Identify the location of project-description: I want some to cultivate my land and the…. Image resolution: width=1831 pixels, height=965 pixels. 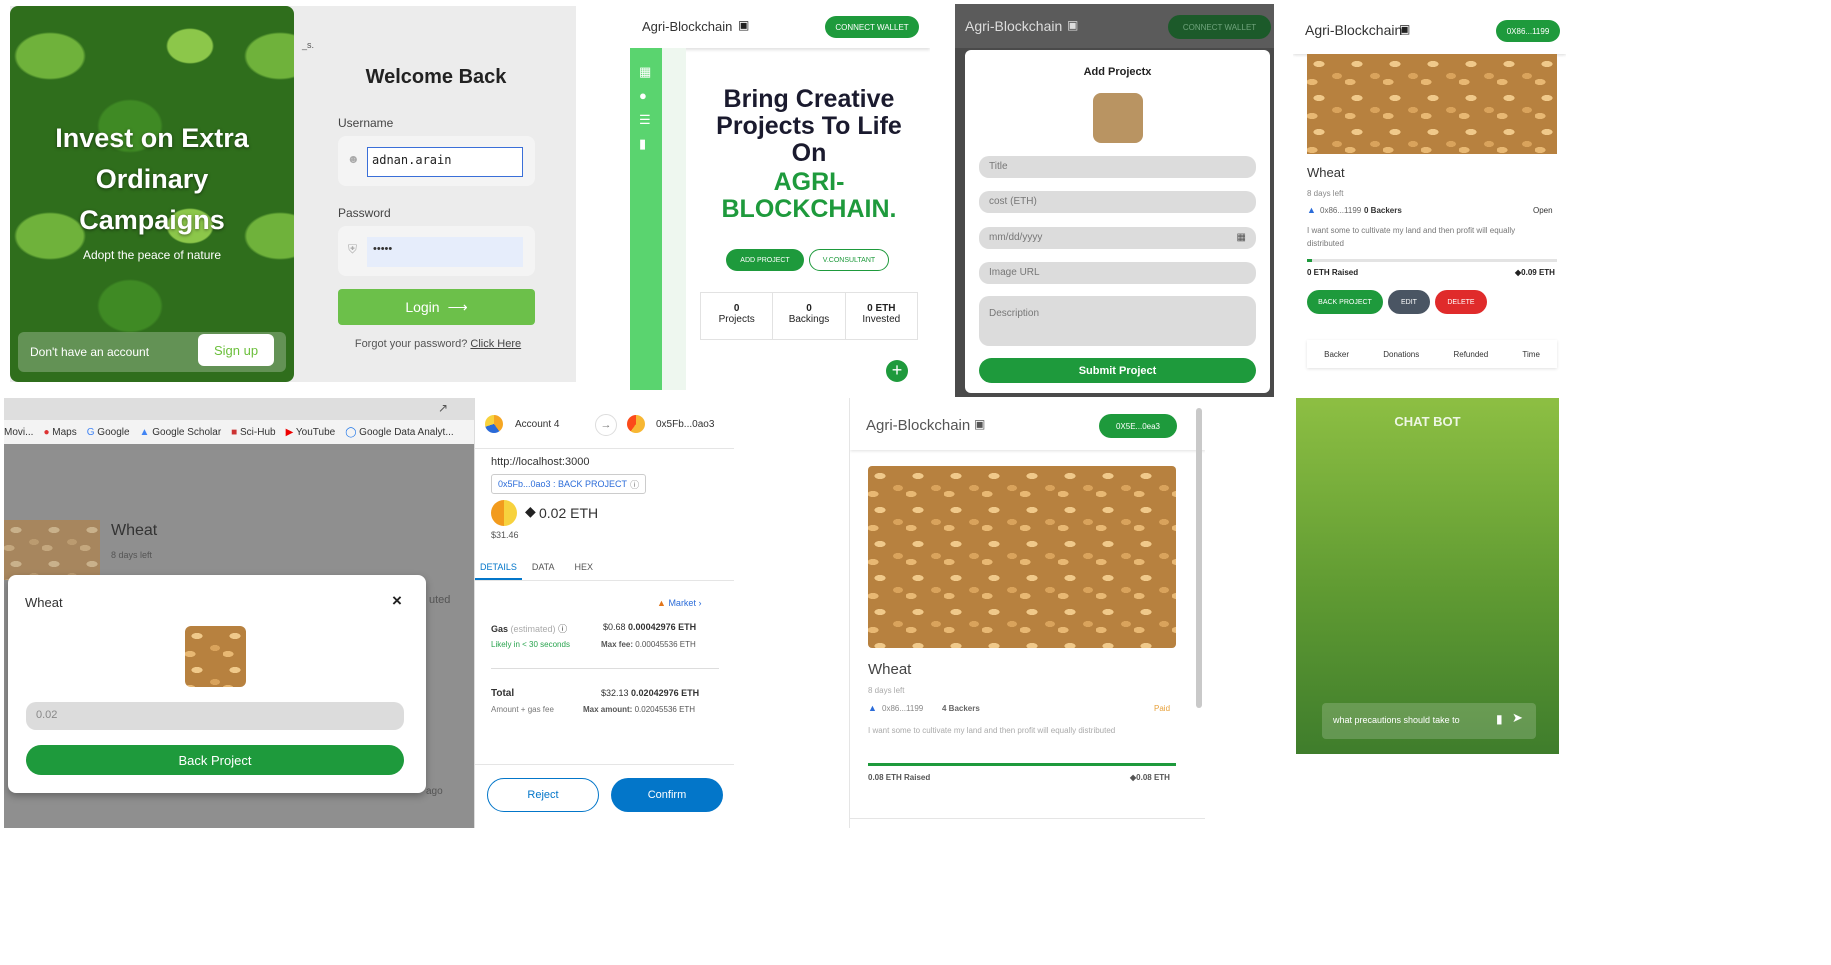
(1411, 237).